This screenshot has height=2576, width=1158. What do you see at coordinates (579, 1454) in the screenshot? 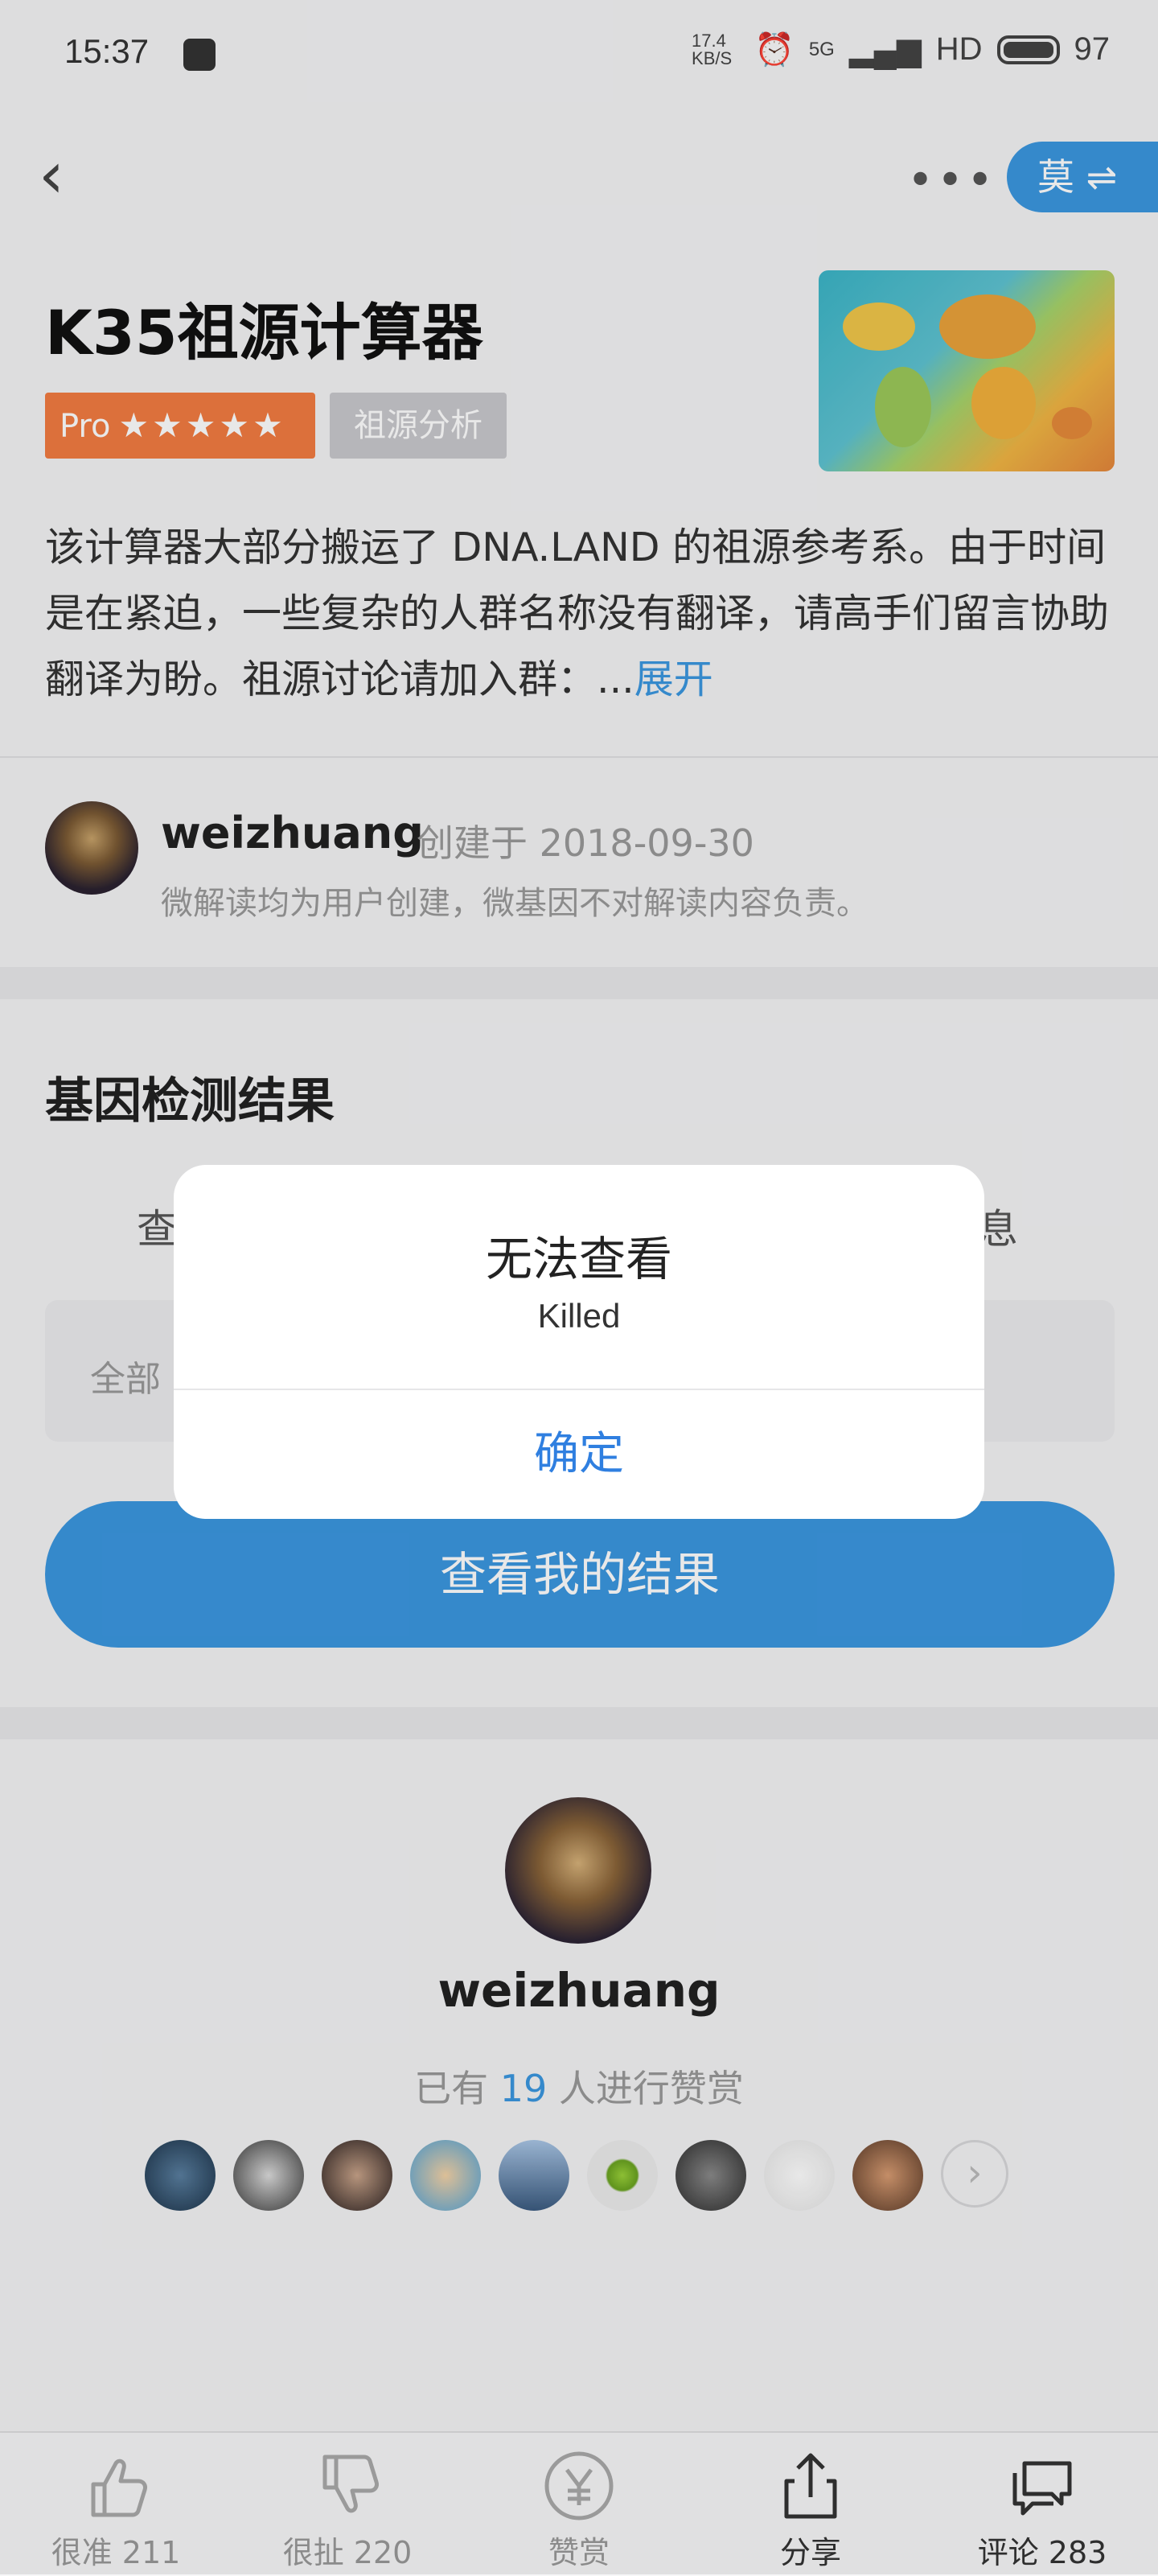
I see `dialog-confirm-button: 确定` at bounding box center [579, 1454].